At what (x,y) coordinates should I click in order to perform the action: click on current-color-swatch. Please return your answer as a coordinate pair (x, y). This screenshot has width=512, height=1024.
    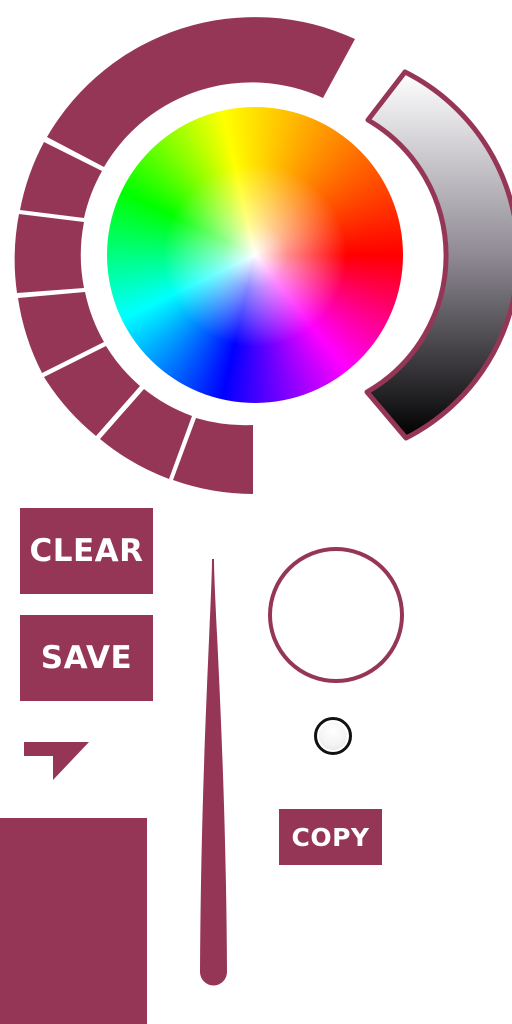
    Looking at the image, I should click on (333, 736).